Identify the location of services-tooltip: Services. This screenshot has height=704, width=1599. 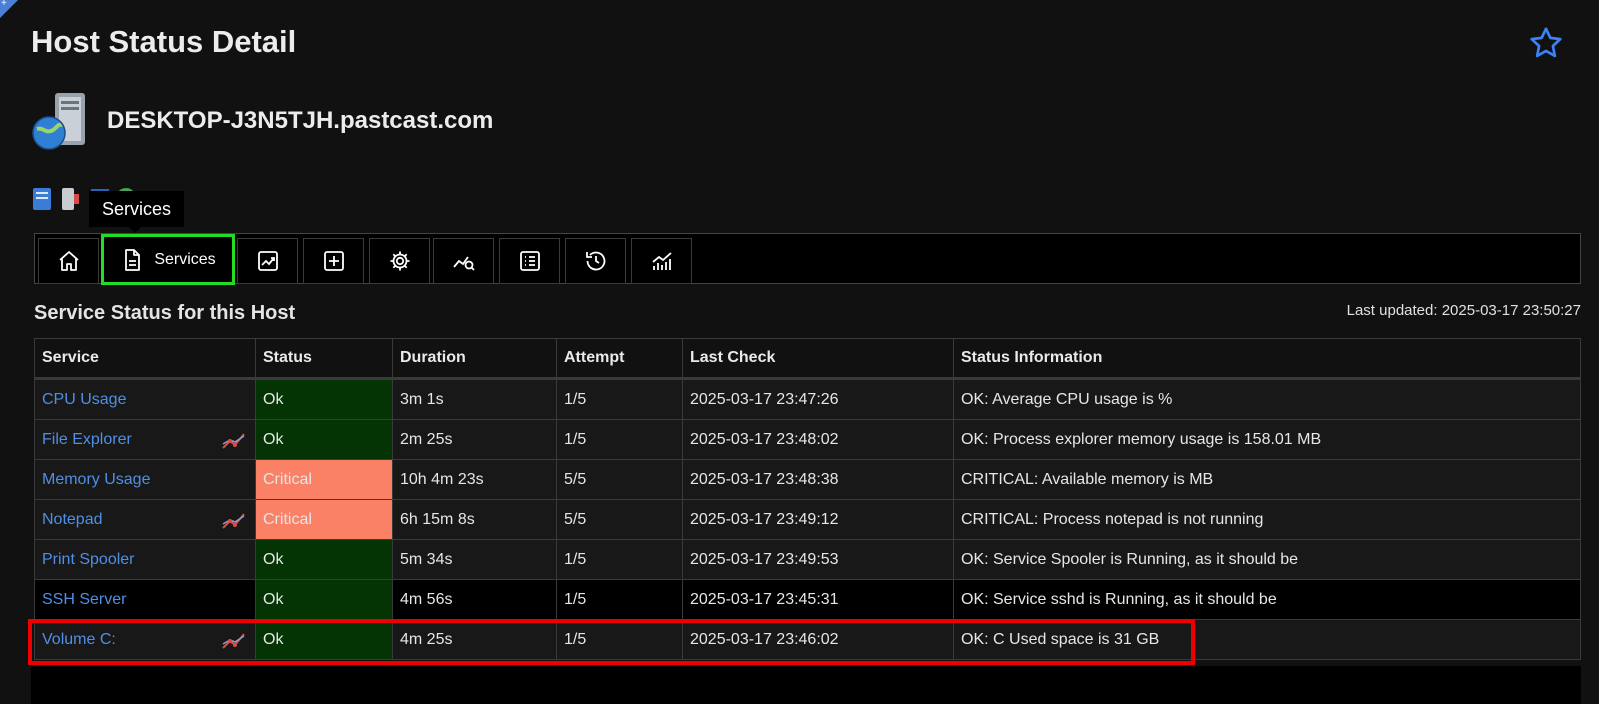
(136, 212).